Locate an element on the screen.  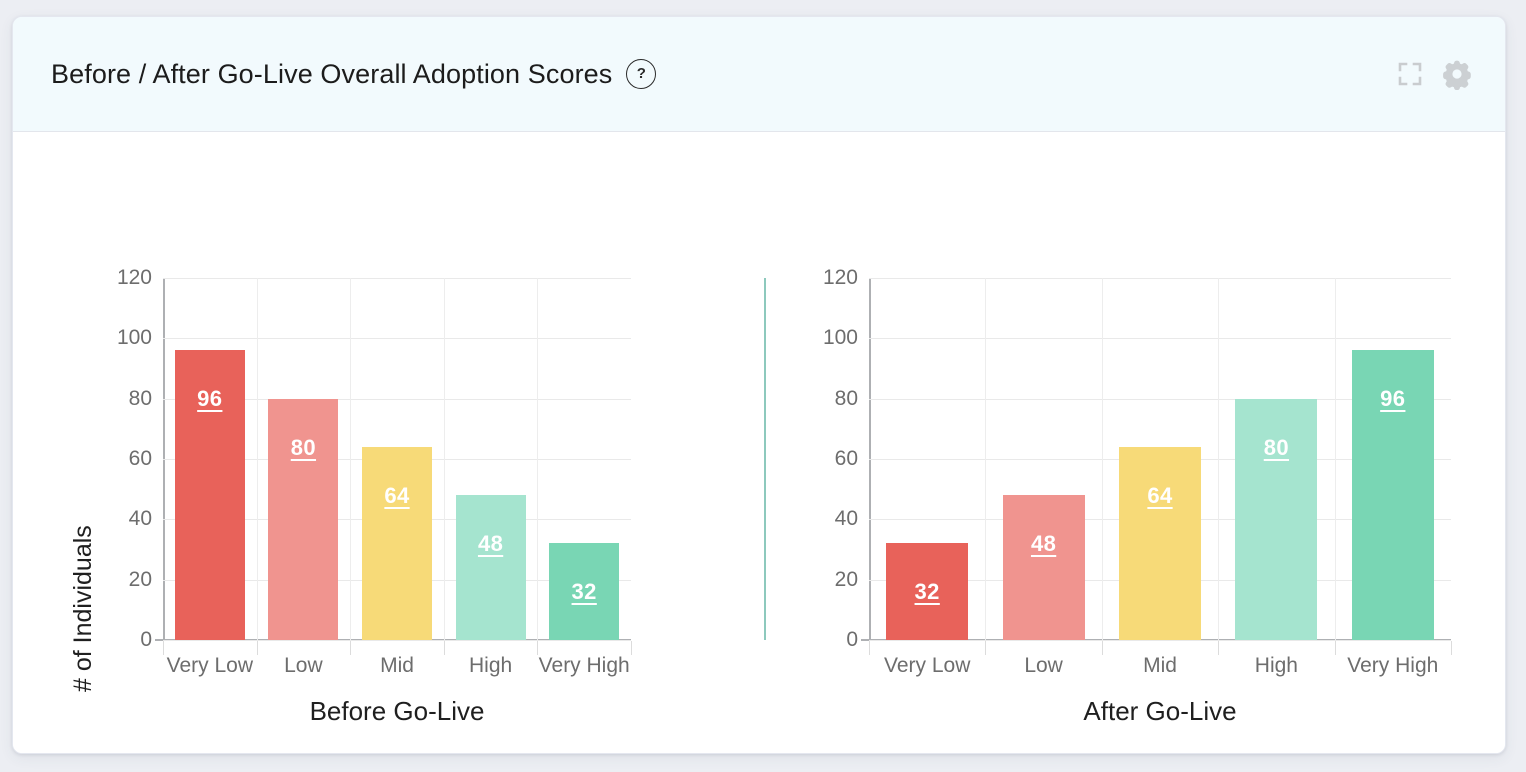
bars-before: 96 80 64 48 32 is located at coordinates (397, 459).